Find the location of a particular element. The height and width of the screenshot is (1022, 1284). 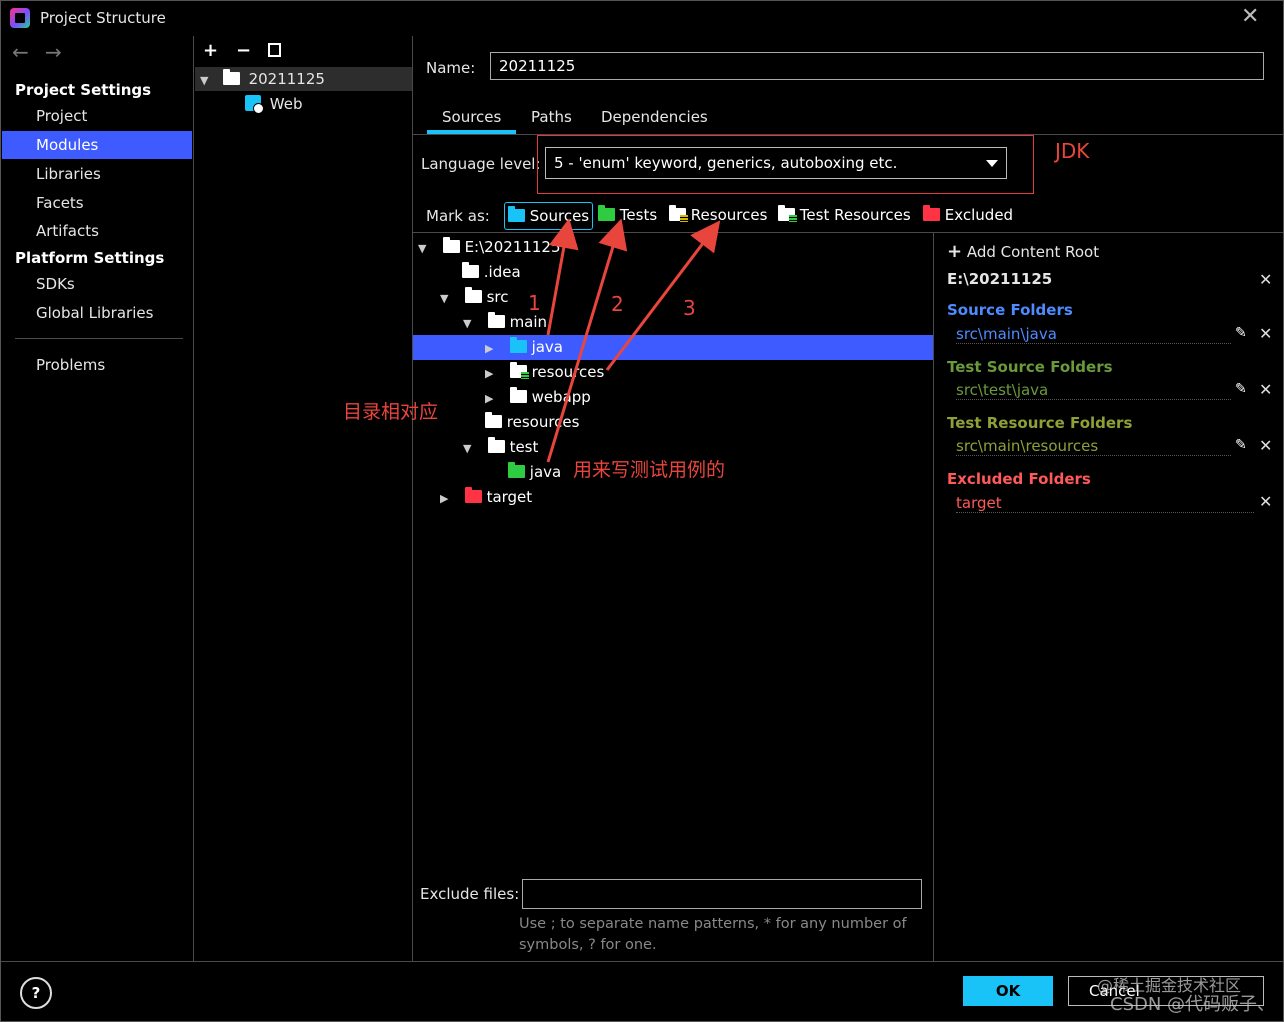

add-content-root-label: Add Content Root is located at coordinates (1033, 252).